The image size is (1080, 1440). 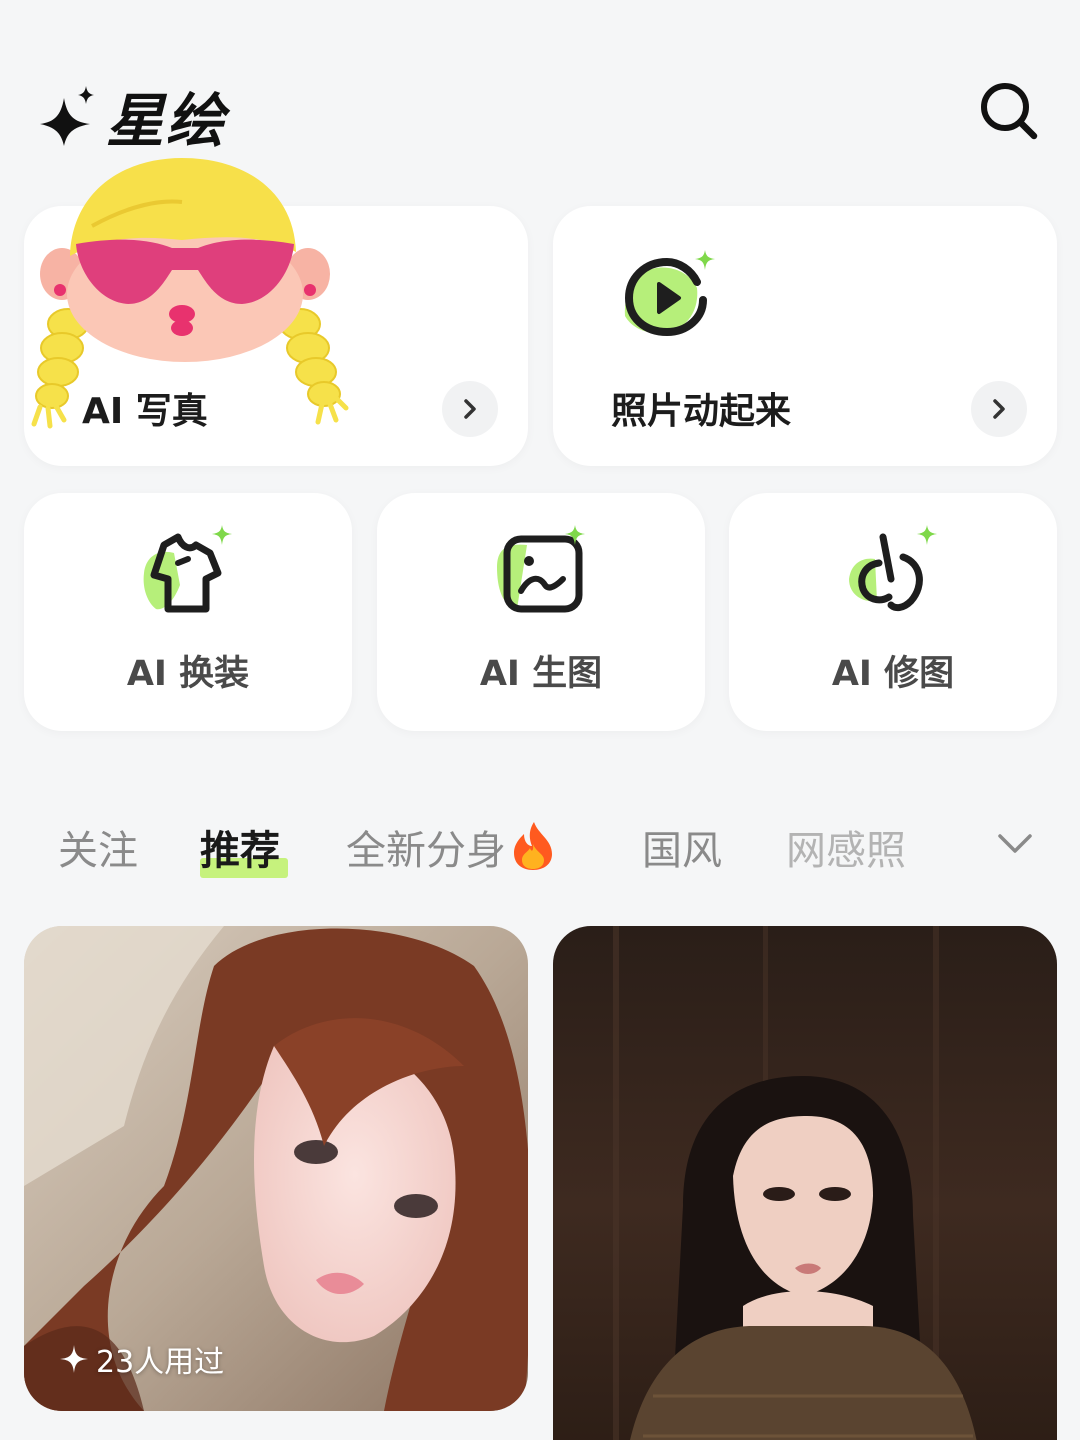 I want to click on shirt-sparkle-icon, so click(x=187, y=569).